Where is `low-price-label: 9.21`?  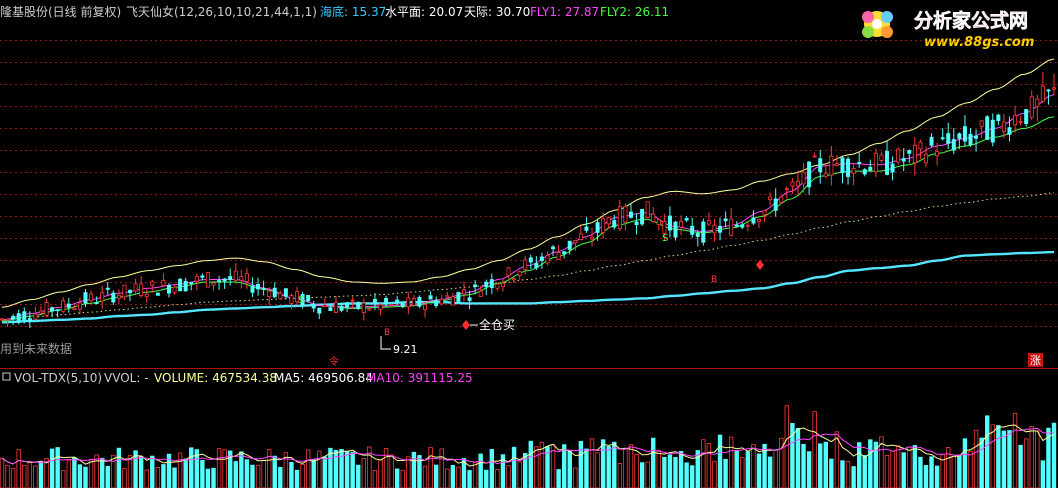
low-price-label: 9.21 is located at coordinates (405, 349).